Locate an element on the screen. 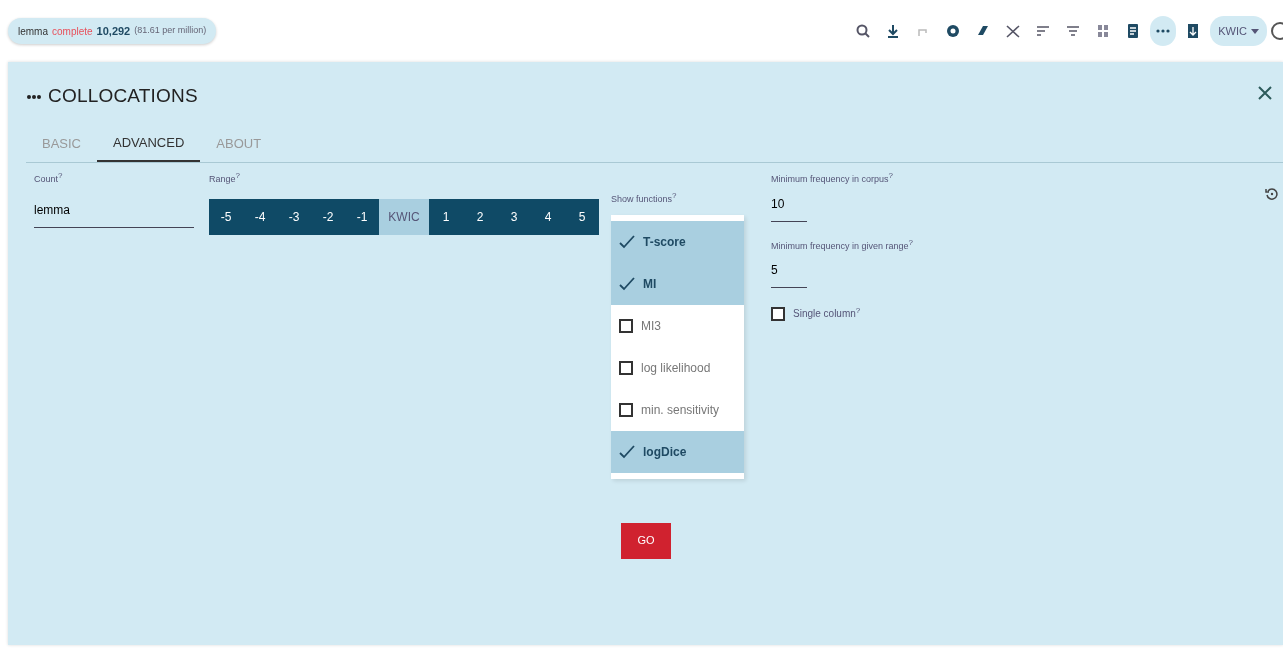 The width and height of the screenshot is (1283, 648). sort-icon is located at coordinates (1043, 31).